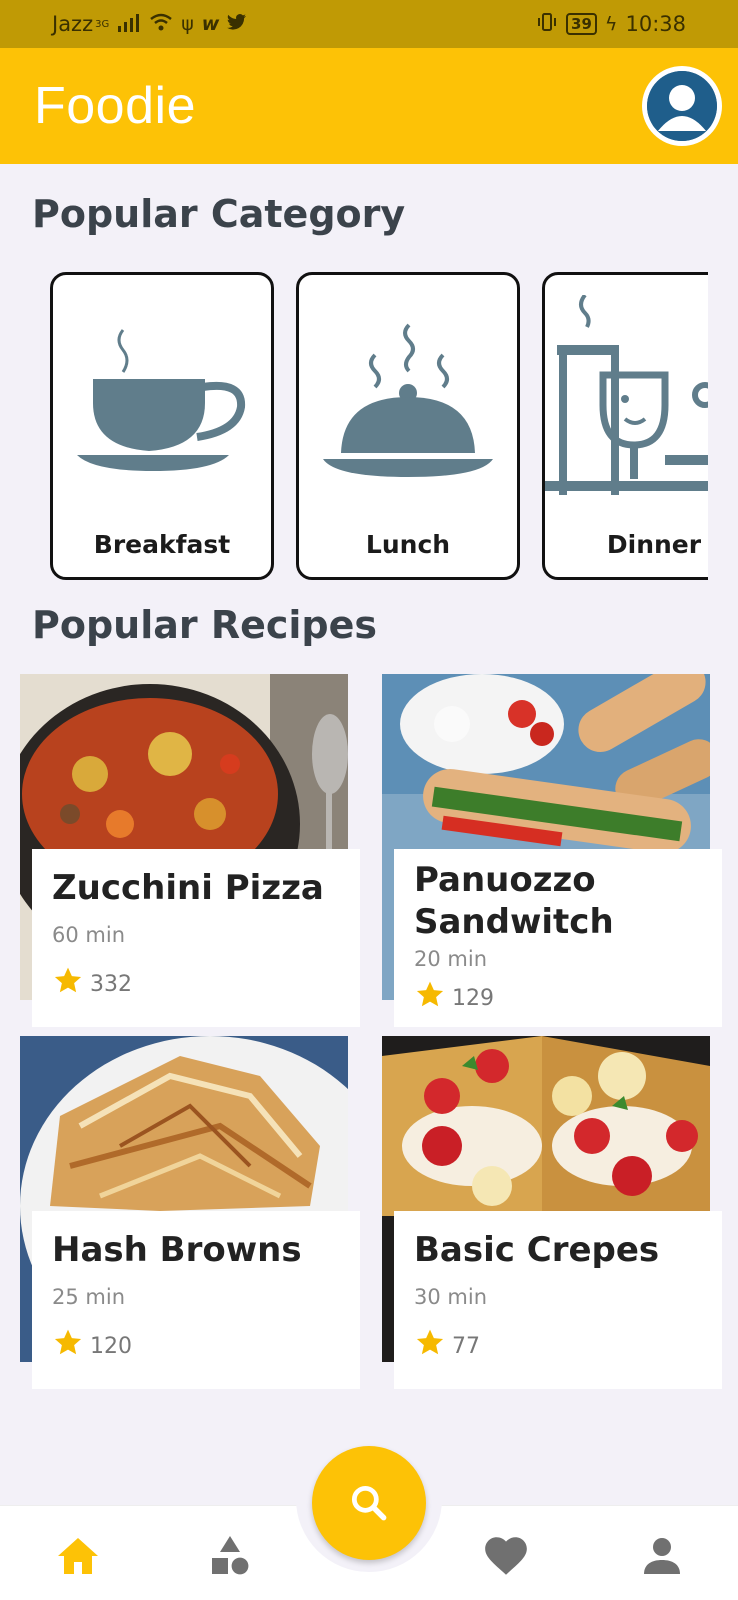 The image size is (738, 1600). I want to click on nav-profile-button, so click(662, 1556).